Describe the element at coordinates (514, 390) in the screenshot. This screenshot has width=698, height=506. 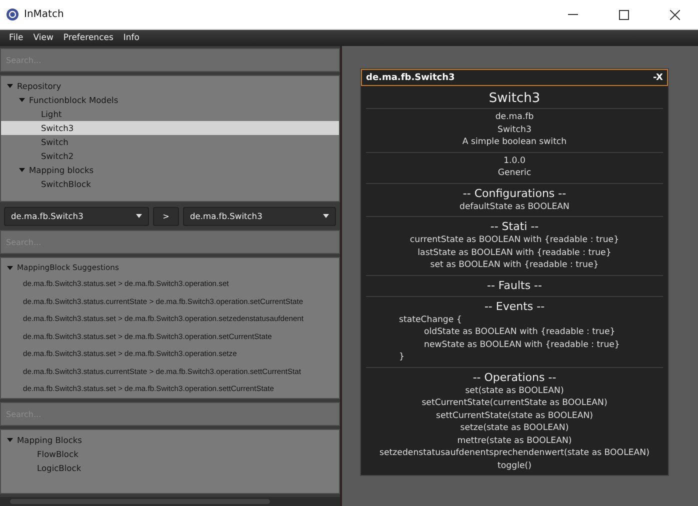
I see `detail-line: set(state as BOOLEAN)` at that location.